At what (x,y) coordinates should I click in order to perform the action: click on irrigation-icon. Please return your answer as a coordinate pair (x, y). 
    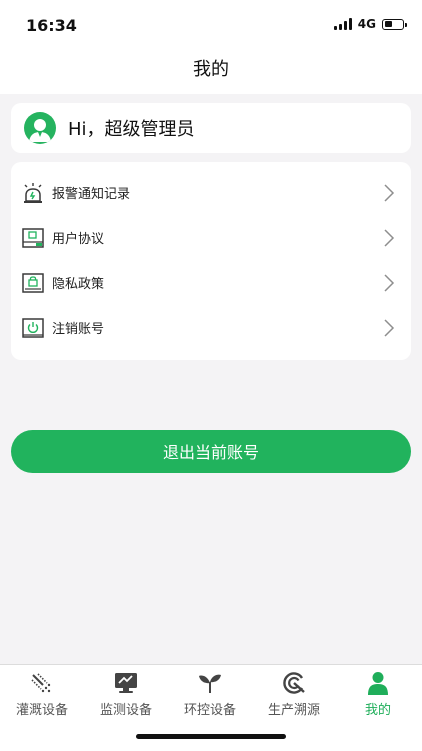
    Looking at the image, I should click on (41, 683).